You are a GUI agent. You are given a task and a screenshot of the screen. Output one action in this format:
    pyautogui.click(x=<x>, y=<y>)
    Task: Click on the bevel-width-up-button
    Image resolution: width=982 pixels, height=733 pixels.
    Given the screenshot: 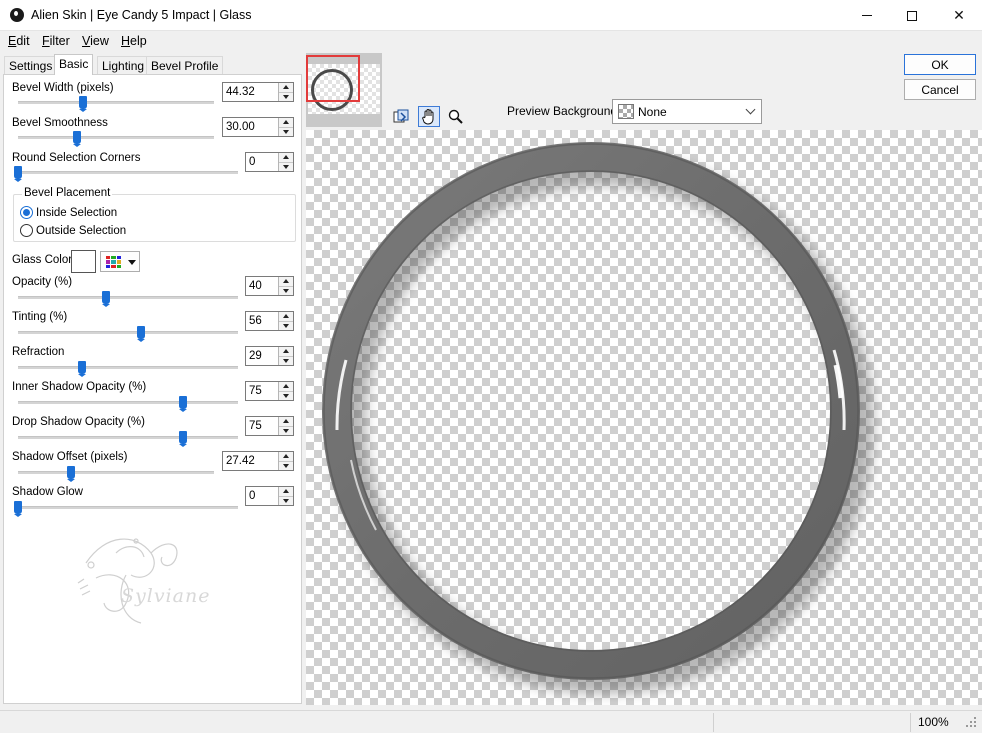 What is the action you would take?
    pyautogui.click(x=286, y=88)
    